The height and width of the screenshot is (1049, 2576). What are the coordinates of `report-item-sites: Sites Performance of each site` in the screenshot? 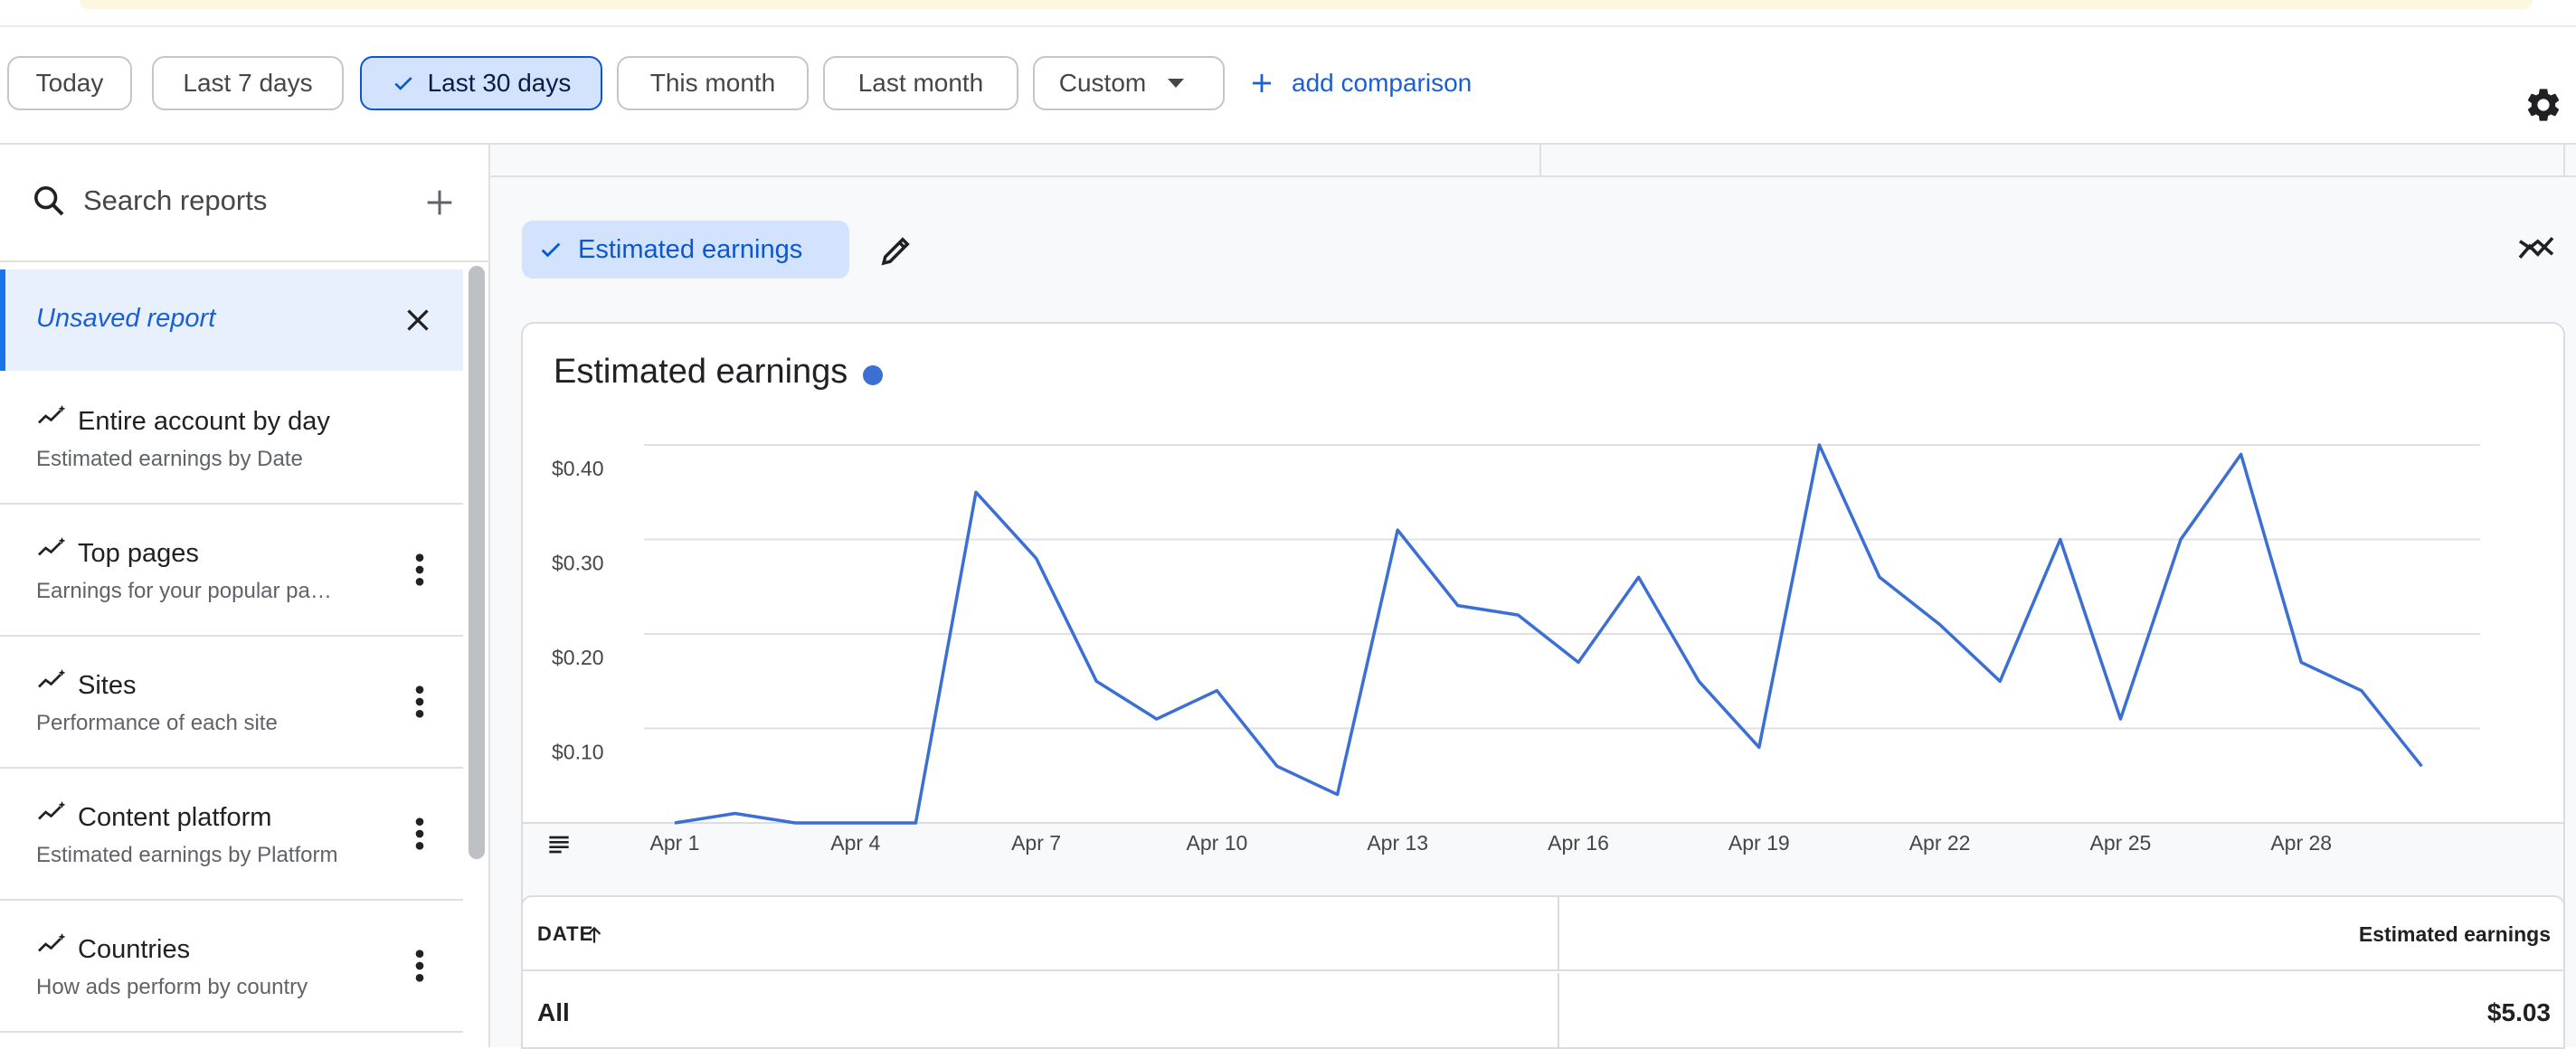 It's located at (232, 703).